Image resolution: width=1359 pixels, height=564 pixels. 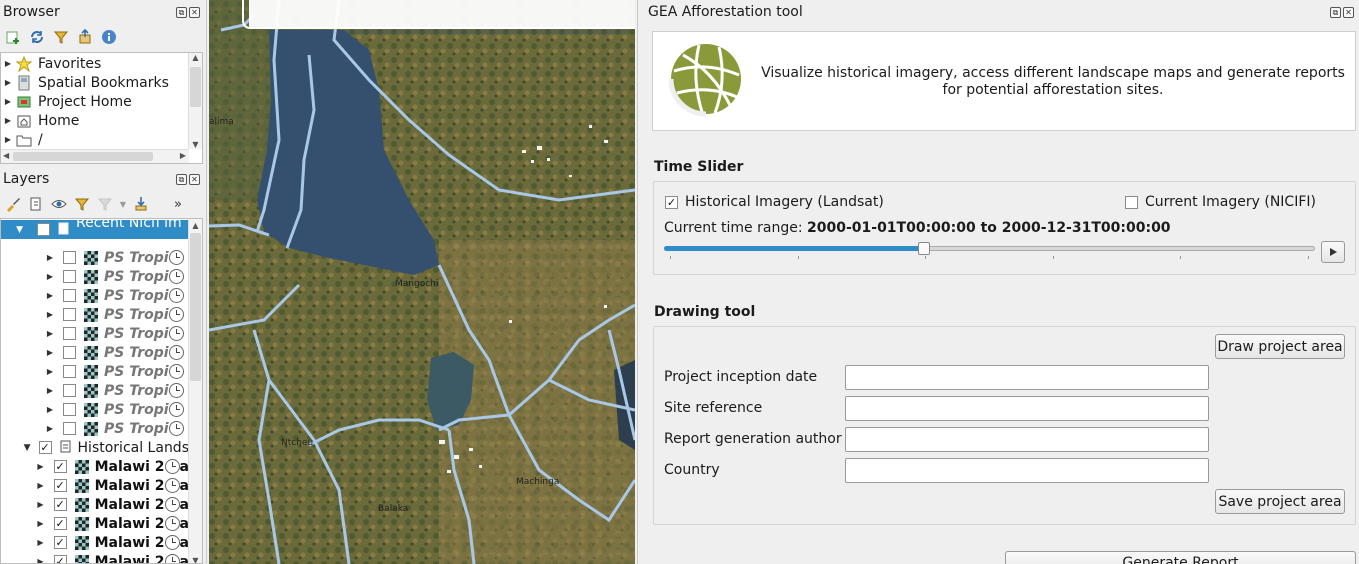 I want to click on layer-group-checkbox, so click(x=43, y=229).